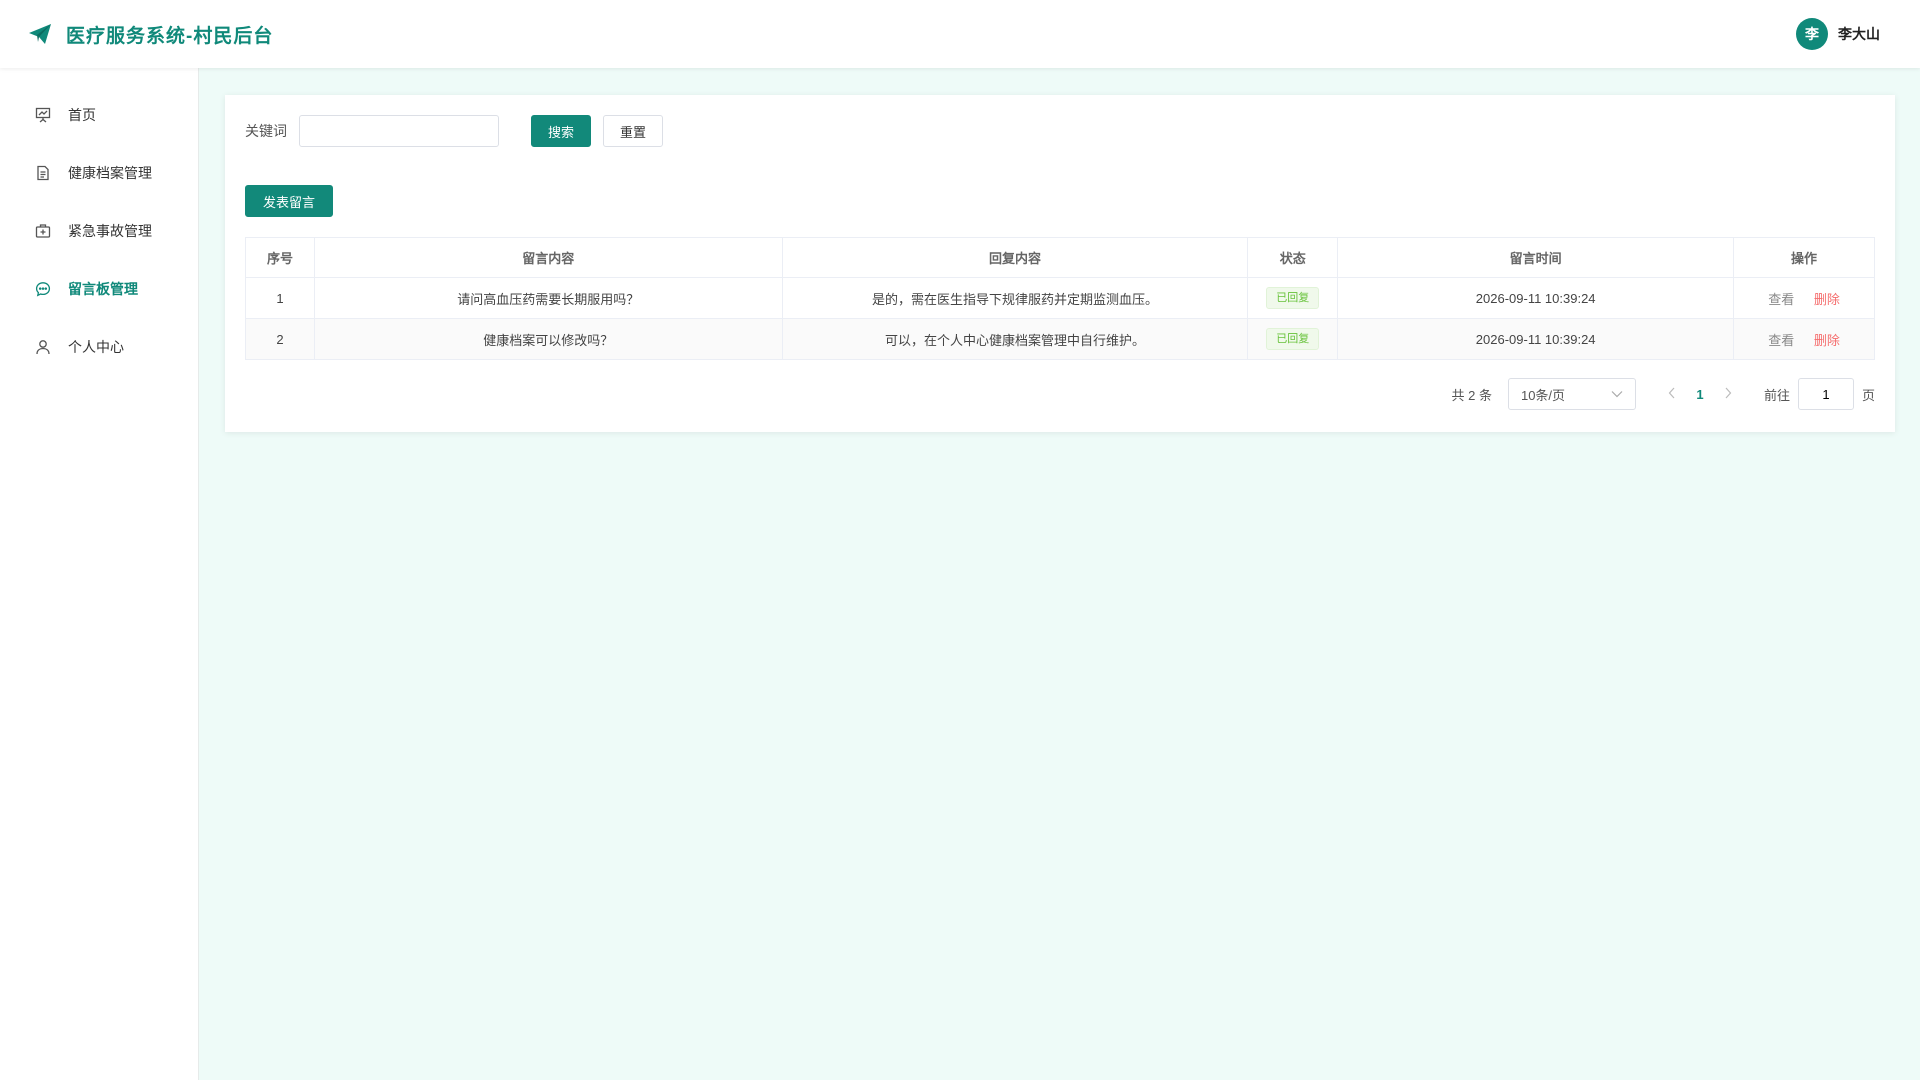  Describe the element at coordinates (399, 131) in the screenshot. I see `keyword-input` at that location.